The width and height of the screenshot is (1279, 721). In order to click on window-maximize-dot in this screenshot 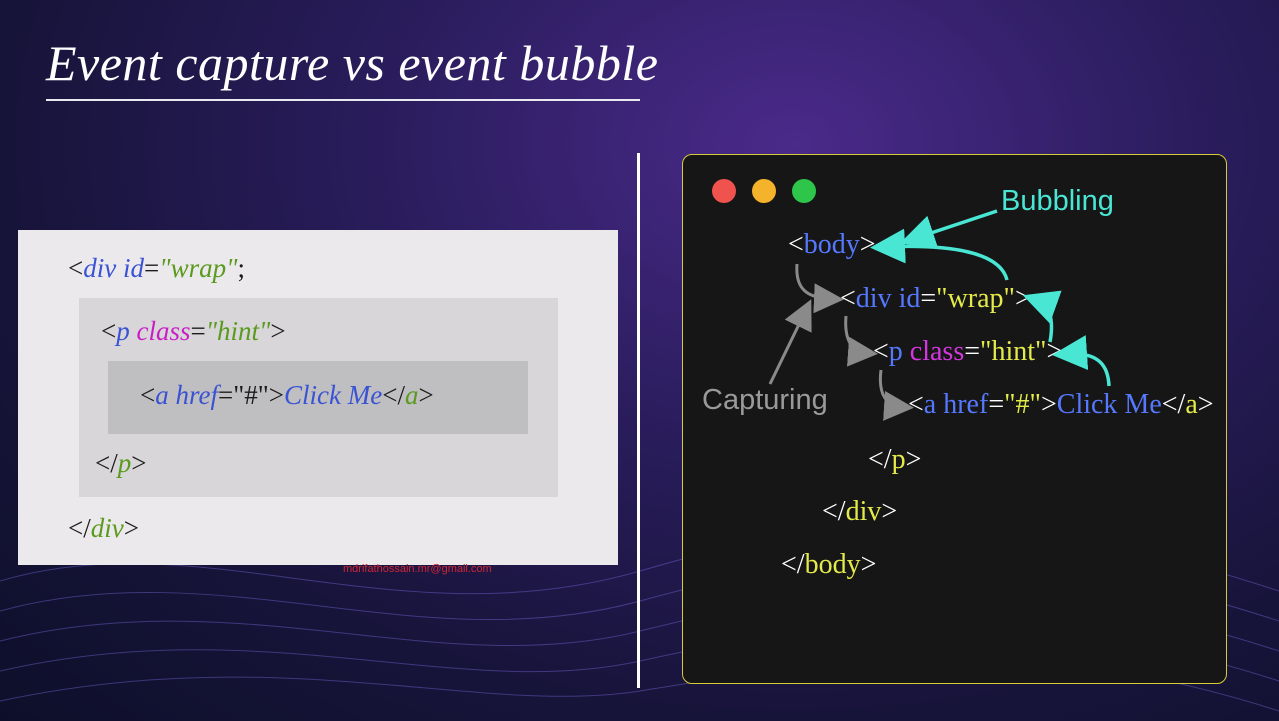, I will do `click(804, 191)`.